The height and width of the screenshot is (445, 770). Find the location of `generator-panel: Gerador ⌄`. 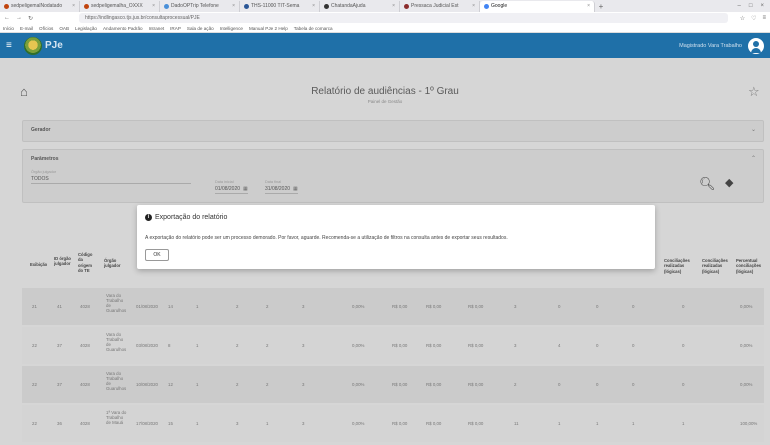

generator-panel: Gerador ⌄ is located at coordinates (393, 131).